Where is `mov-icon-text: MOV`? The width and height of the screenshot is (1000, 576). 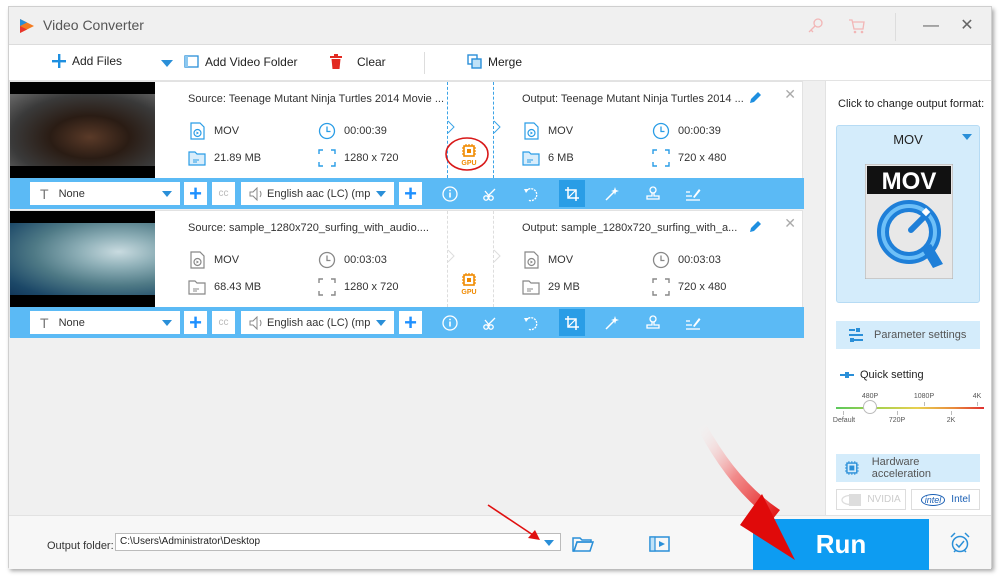 mov-icon-text: MOV is located at coordinates (909, 181).